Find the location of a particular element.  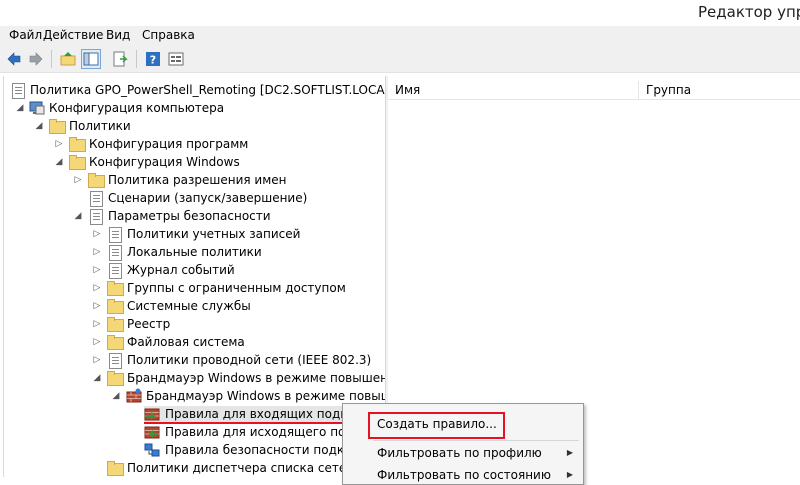

tree-node-label: Политики is located at coordinates (100, 126).